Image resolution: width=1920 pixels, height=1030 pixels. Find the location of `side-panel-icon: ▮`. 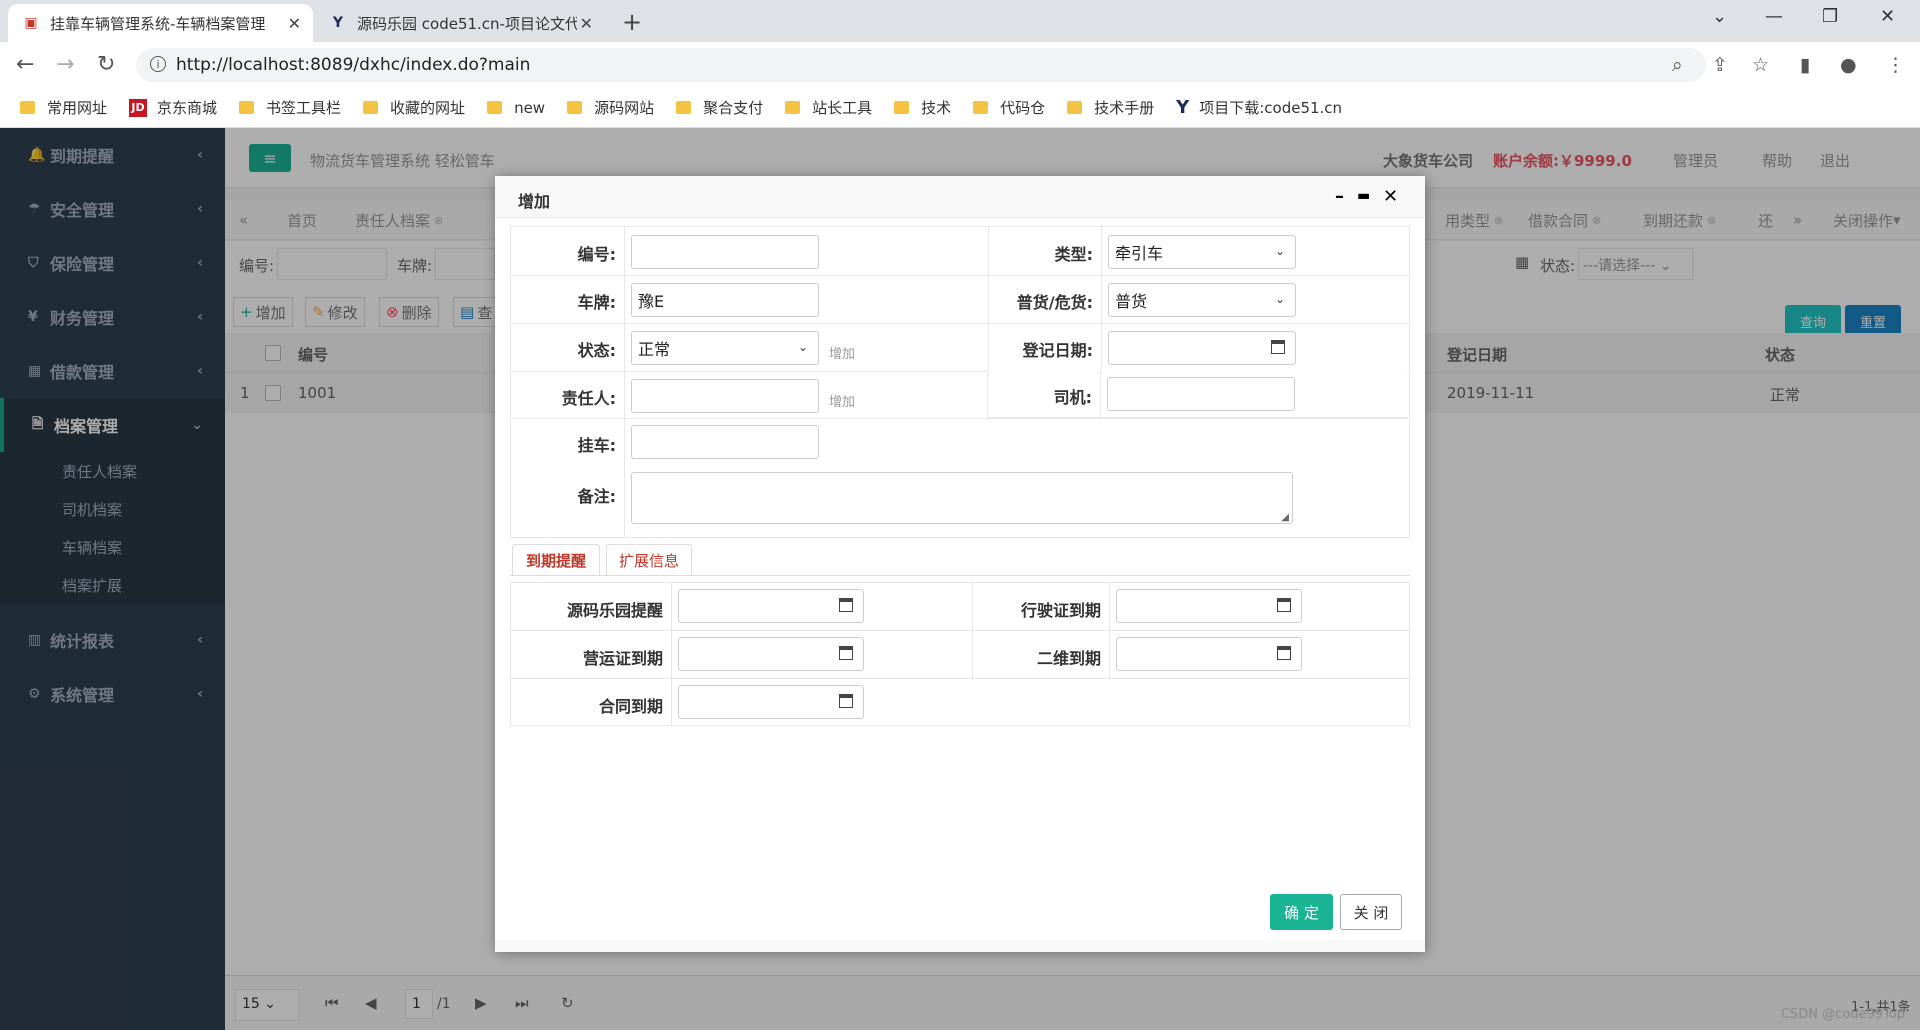

side-panel-icon: ▮ is located at coordinates (1805, 65).